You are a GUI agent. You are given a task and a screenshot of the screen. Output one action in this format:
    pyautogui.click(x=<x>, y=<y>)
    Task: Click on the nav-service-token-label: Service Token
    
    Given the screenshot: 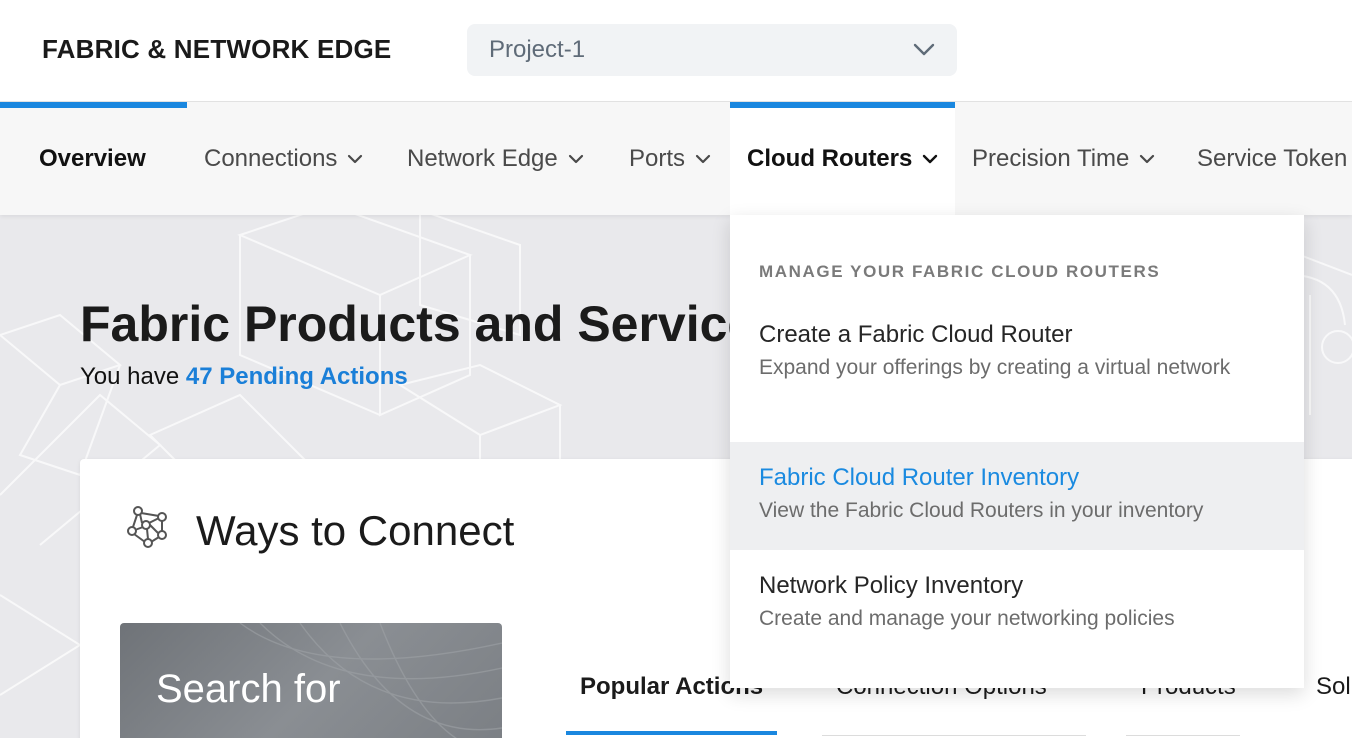 What is the action you would take?
    pyautogui.click(x=1272, y=158)
    